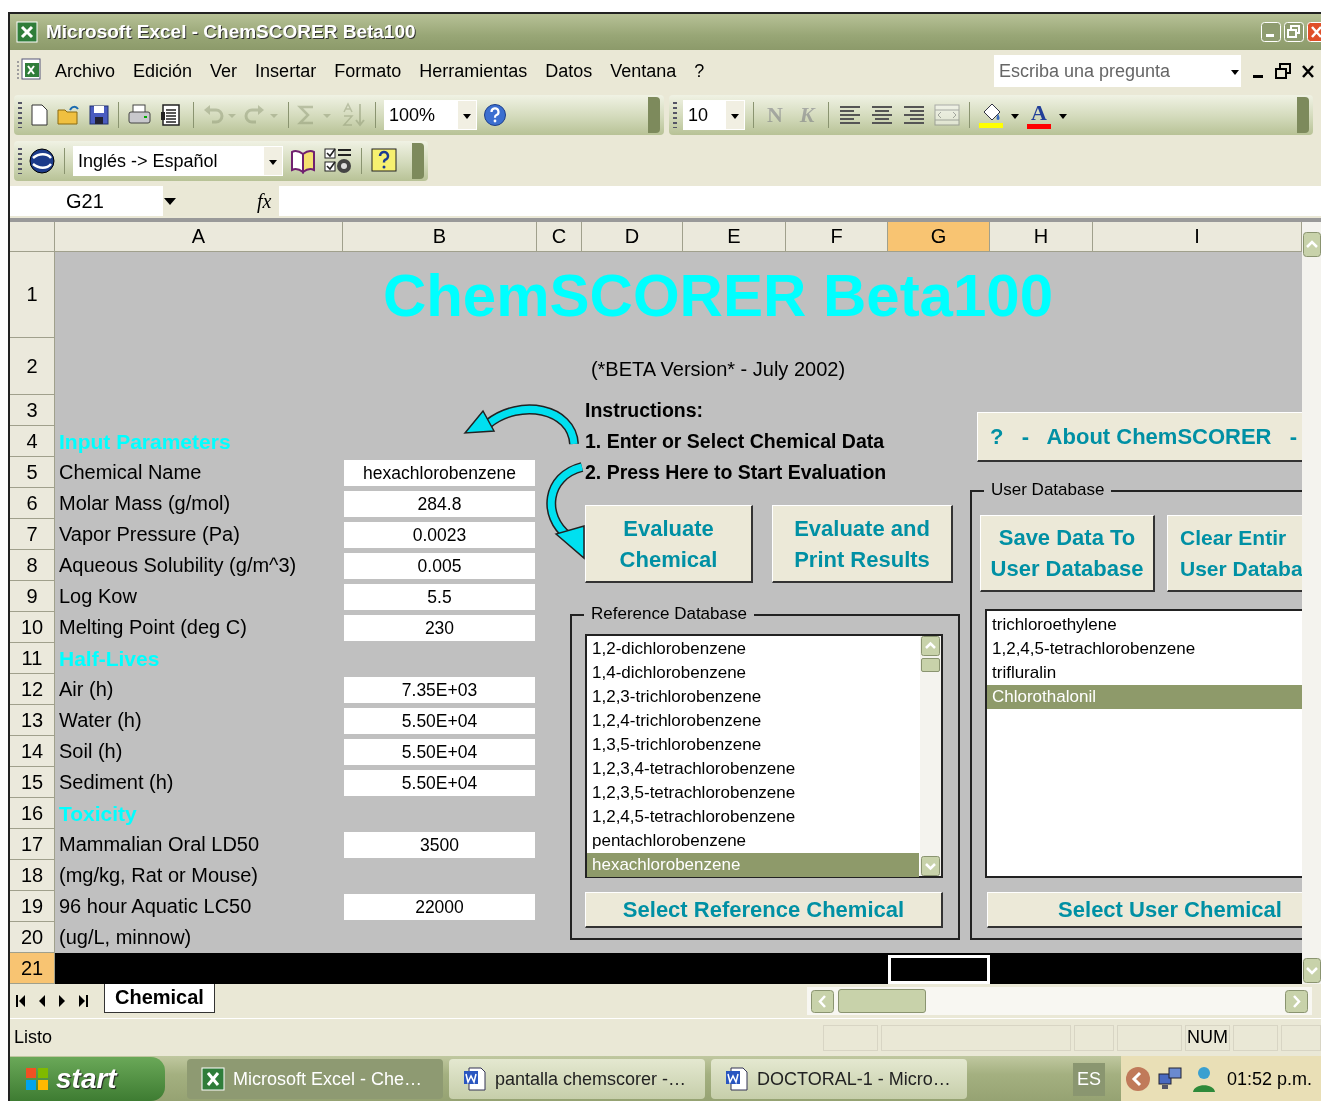  What do you see at coordinates (939, 969) in the screenshot?
I see `cell-cursor` at bounding box center [939, 969].